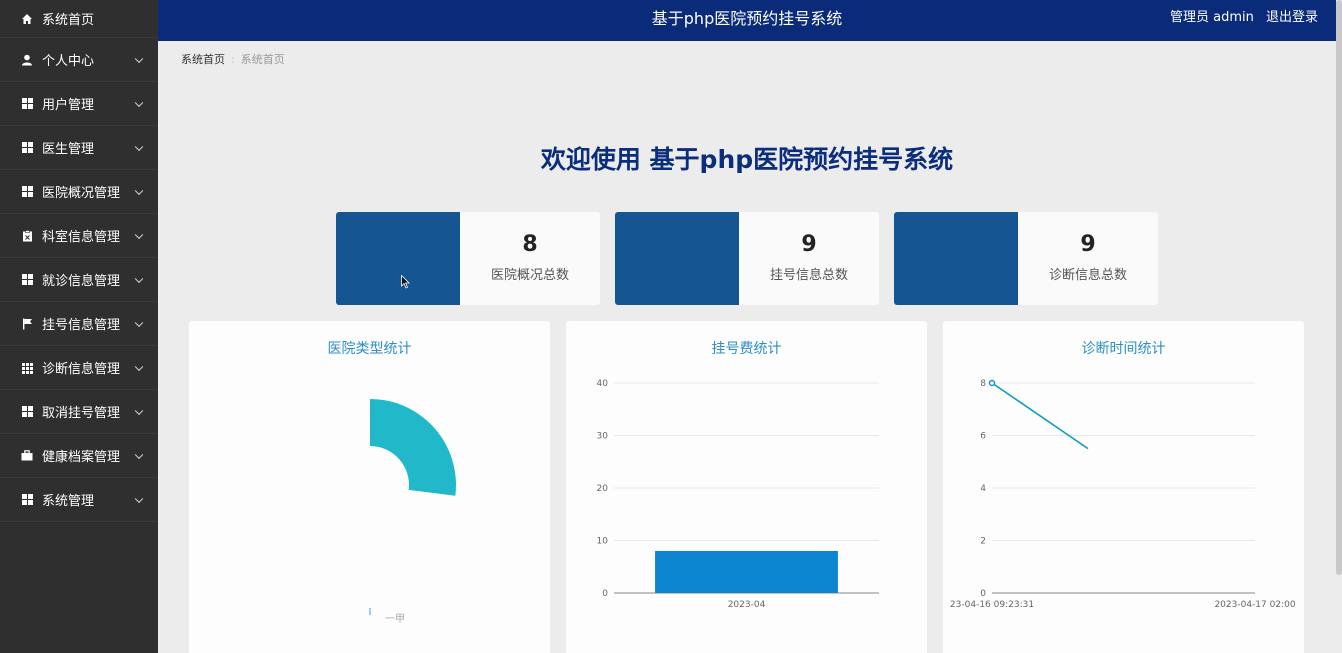 The width and height of the screenshot is (1342, 653). Describe the element at coordinates (603, 384) in the screenshot. I see `y-tick-label: 40` at that location.